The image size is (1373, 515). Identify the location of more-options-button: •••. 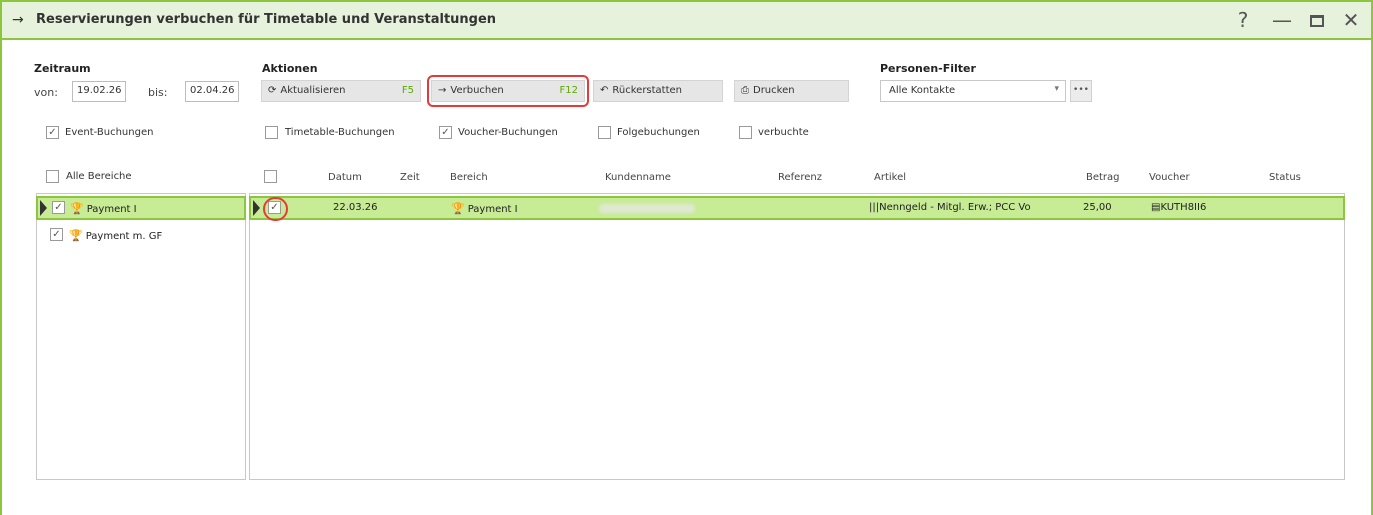
(1081, 91).